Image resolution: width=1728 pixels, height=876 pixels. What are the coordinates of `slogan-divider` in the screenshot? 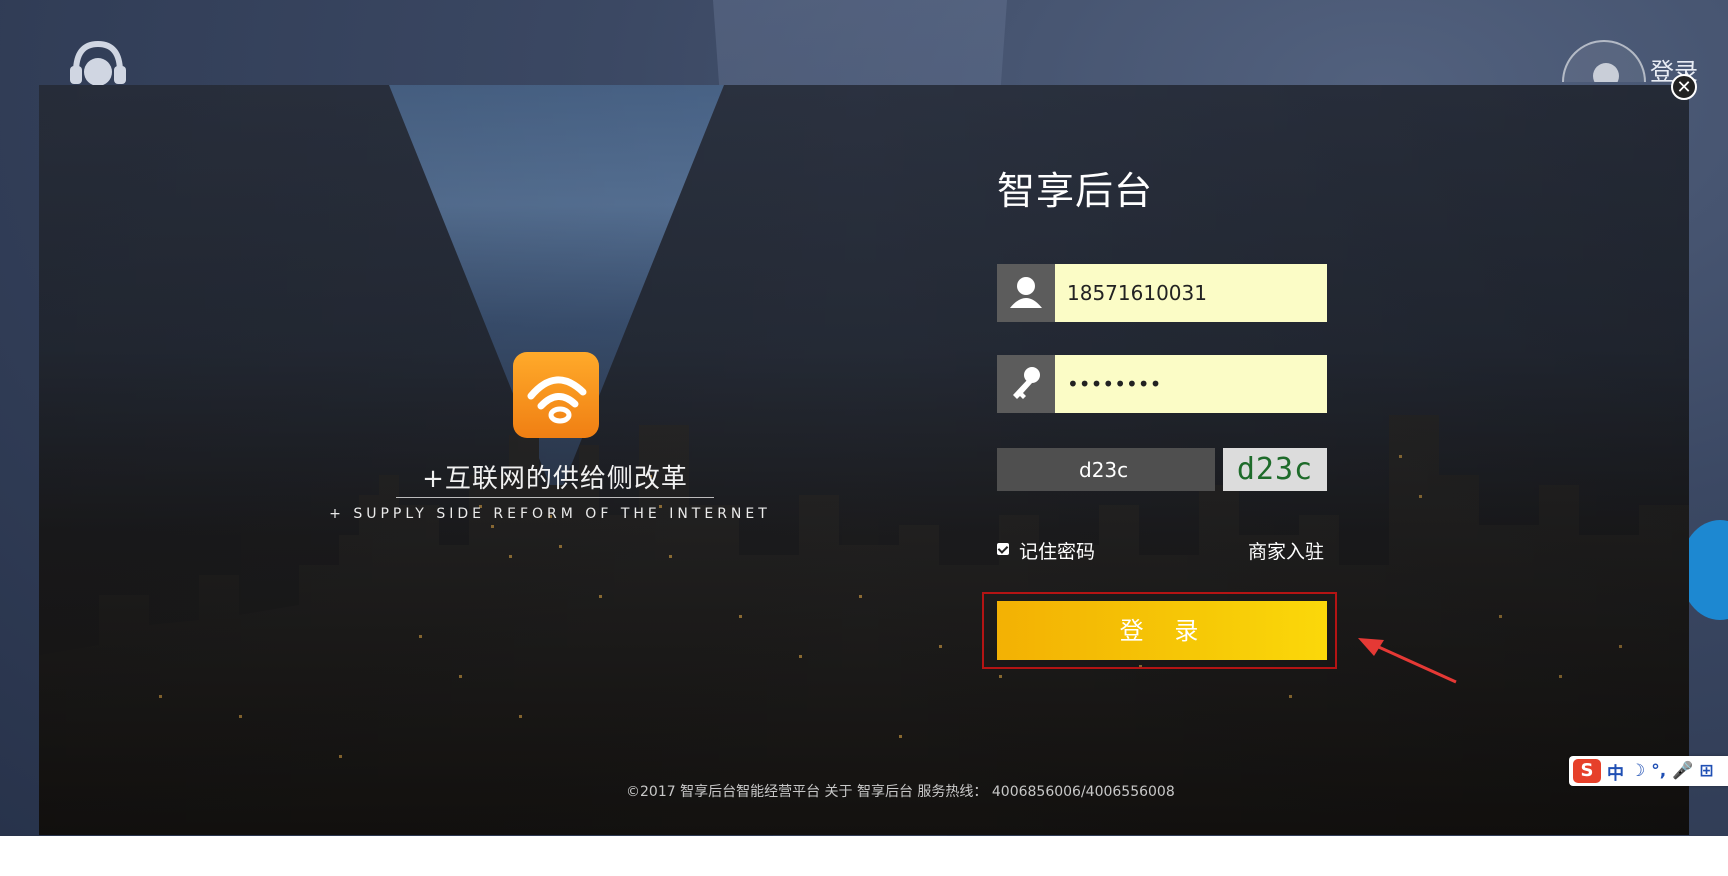 It's located at (555, 497).